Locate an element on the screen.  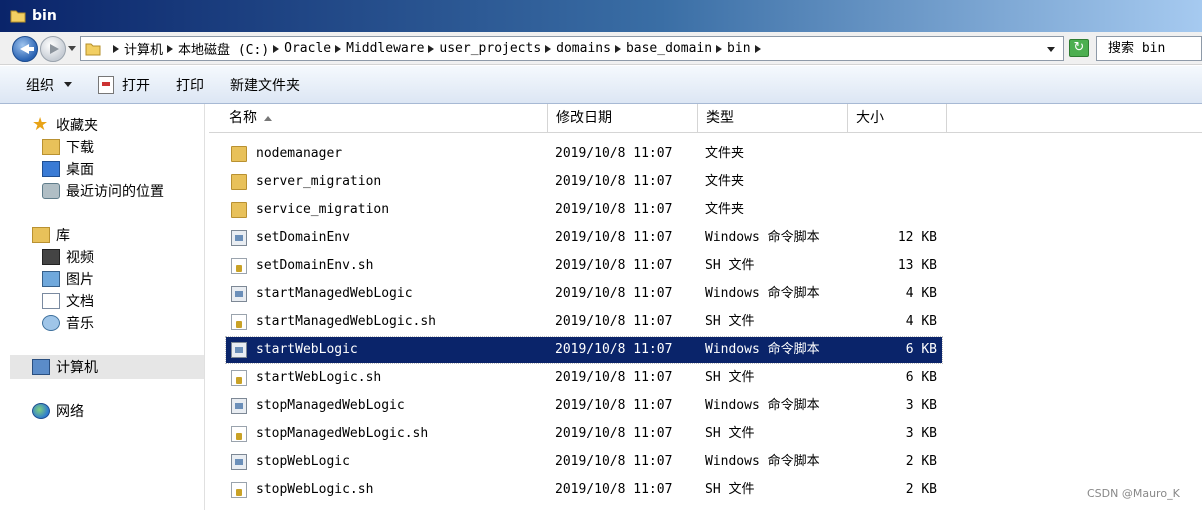
file-row: service_migration 2019/10/8 11:07 文件夹 is located at coordinates (584, 210).